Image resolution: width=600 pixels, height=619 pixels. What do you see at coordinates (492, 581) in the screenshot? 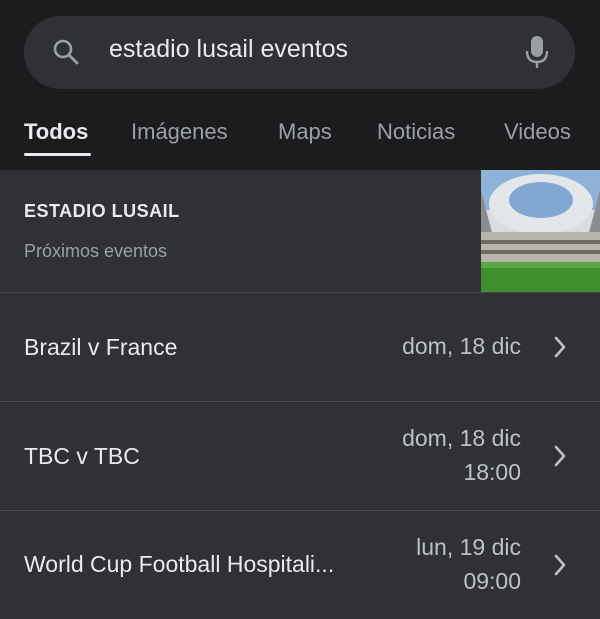
I see `event-time: 09:00` at bounding box center [492, 581].